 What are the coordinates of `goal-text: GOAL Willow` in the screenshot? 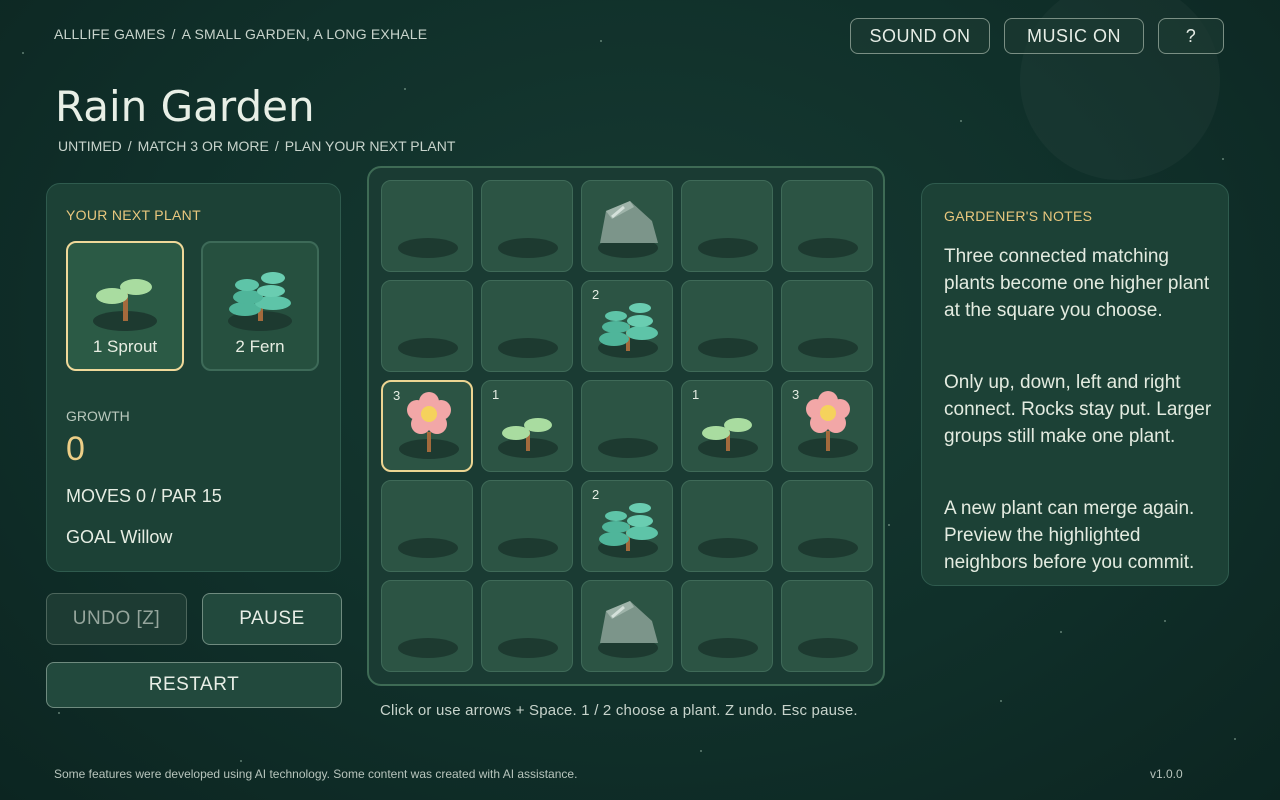 It's located at (119, 537).